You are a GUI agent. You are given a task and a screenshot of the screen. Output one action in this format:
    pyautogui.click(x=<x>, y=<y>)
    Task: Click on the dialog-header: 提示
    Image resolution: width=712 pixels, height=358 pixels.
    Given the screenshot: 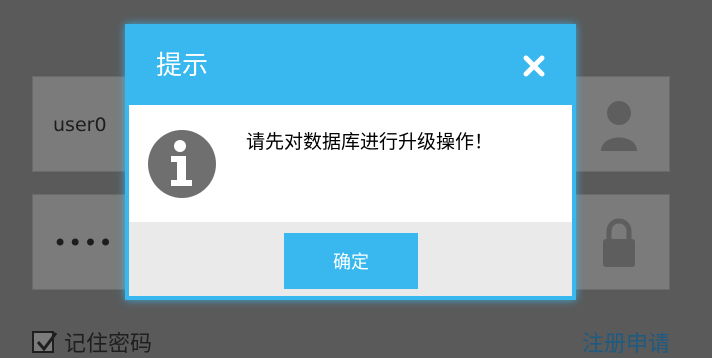 What is the action you would take?
    pyautogui.click(x=350, y=66)
    